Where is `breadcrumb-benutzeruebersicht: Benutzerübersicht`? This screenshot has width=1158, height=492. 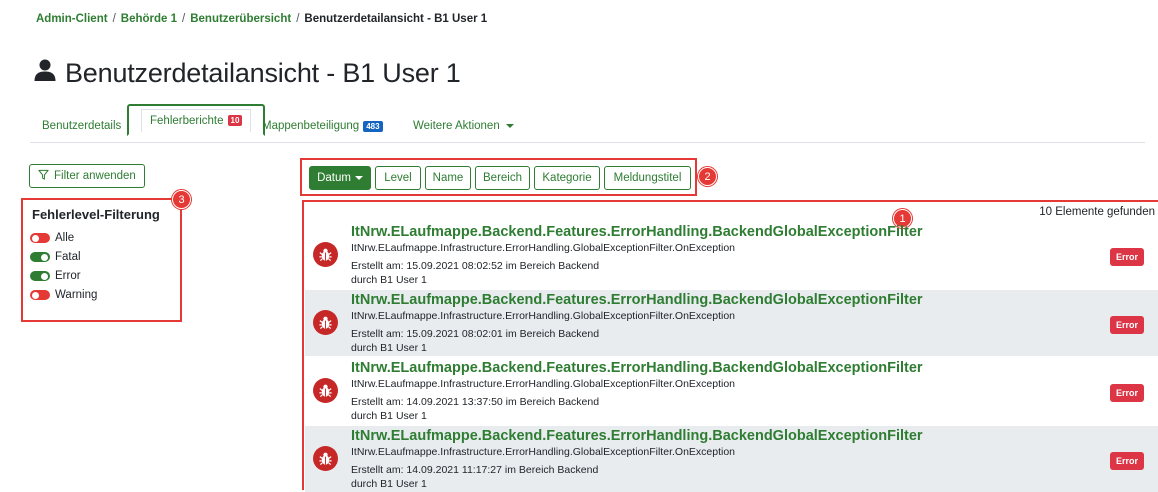 breadcrumb-benutzeruebersicht: Benutzerübersicht is located at coordinates (240, 19).